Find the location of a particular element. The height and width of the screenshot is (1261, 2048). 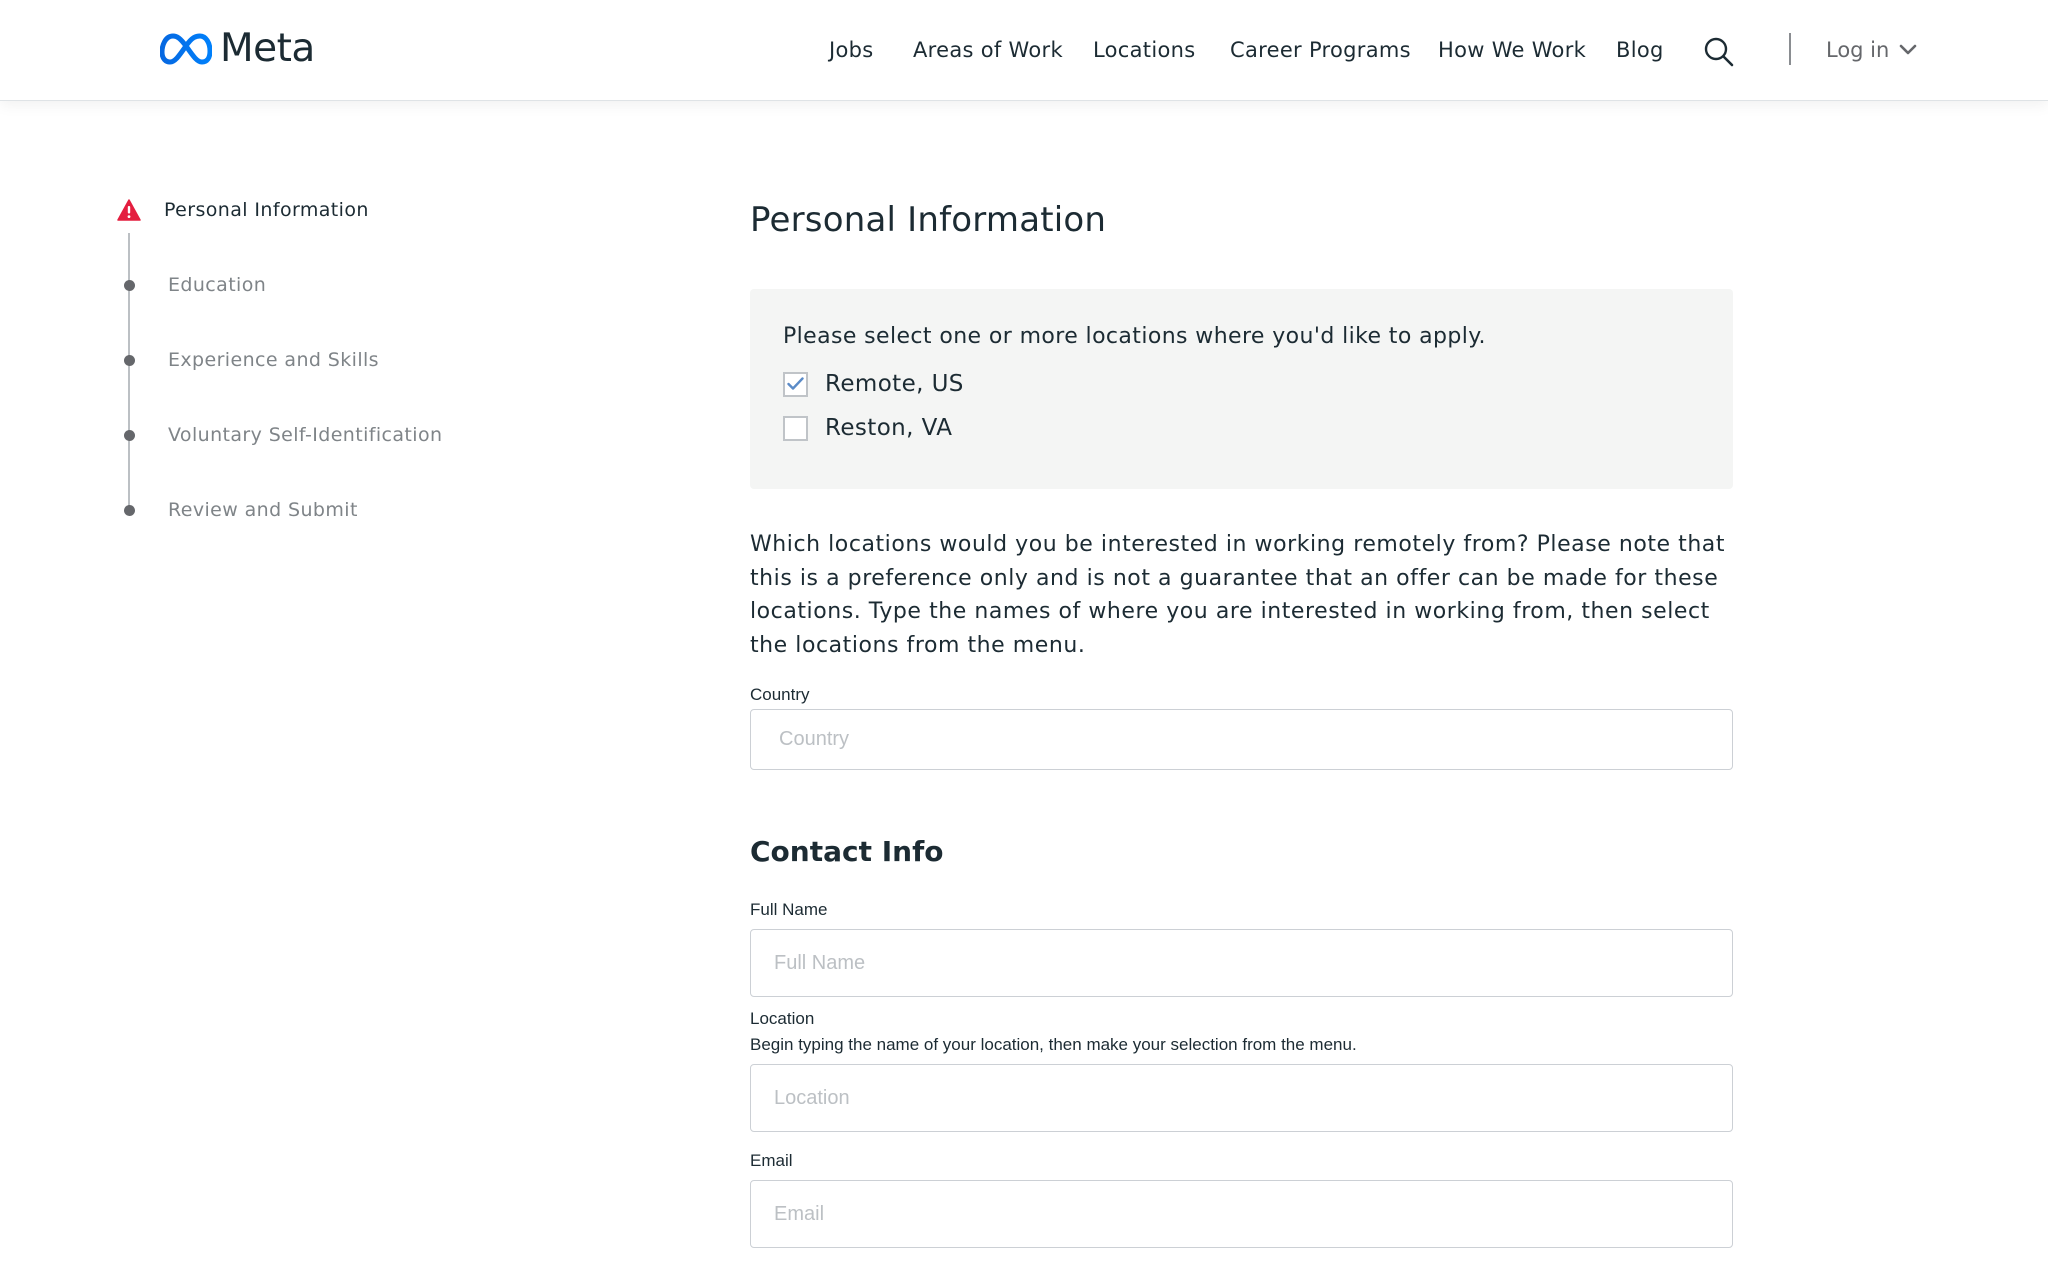

search-icon is located at coordinates (1719, 52).